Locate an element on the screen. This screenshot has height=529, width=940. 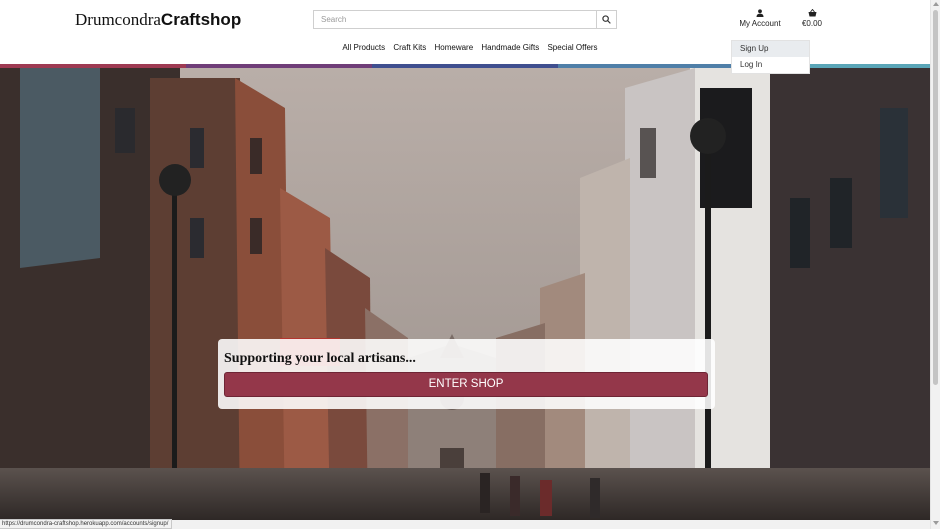
scroll-down-arrow-icon is located at coordinates (936, 523).